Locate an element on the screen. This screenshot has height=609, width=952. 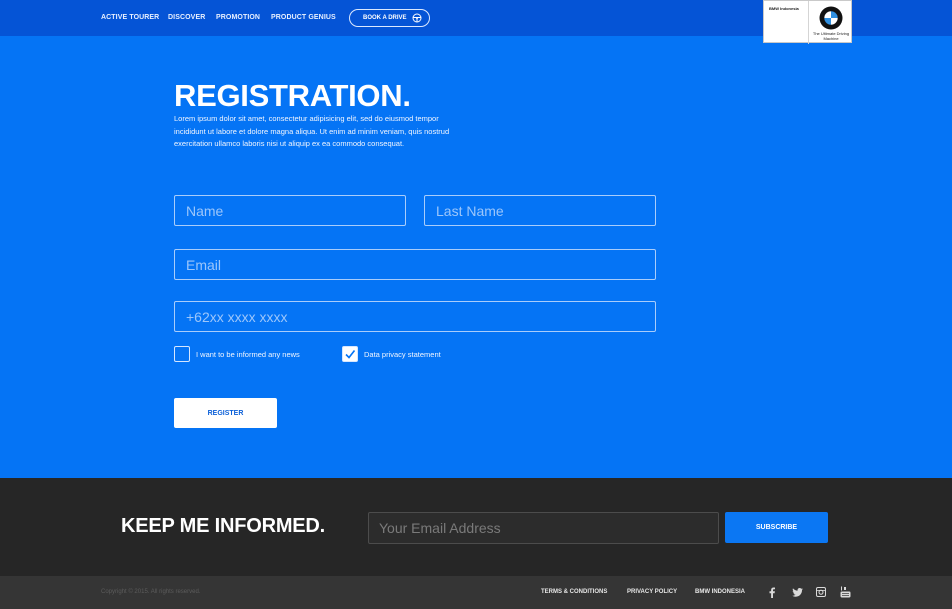
newsletter-title: KEEP ME INFORMED. is located at coordinates (223, 526).